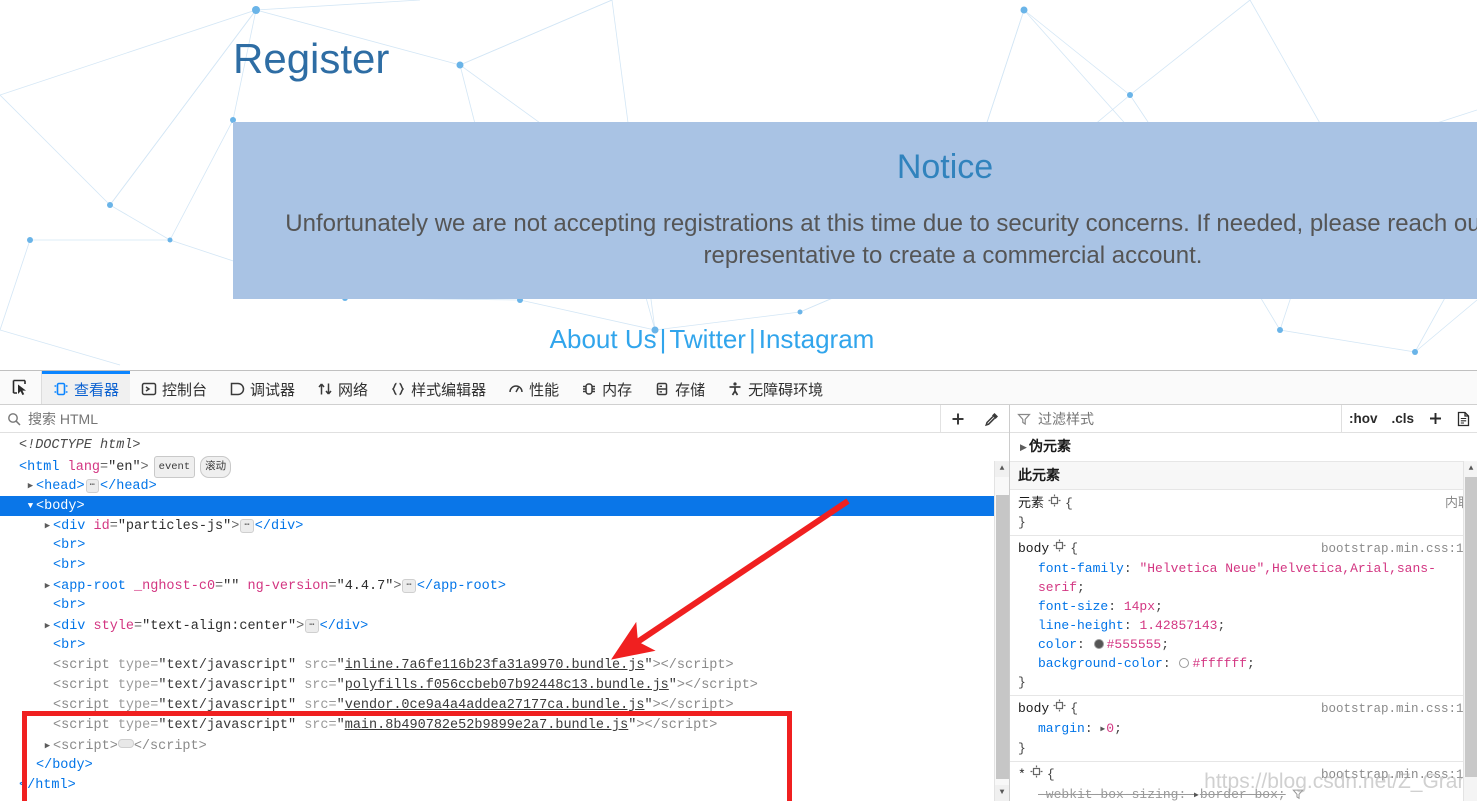 The image size is (1477, 801). Describe the element at coordinates (1002, 637) in the screenshot. I see `markup-scrollbar-thumb` at that location.